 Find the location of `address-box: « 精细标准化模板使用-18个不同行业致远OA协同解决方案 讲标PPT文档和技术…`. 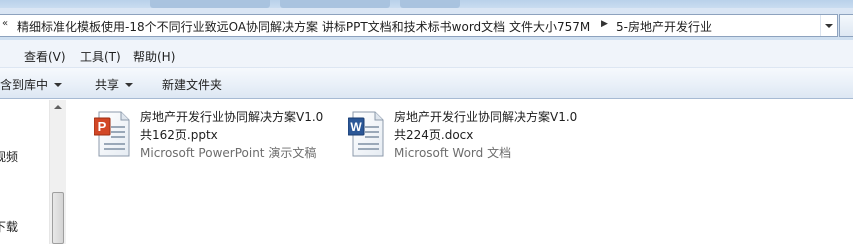

address-box: « 精细标准化模板使用-18个不同行业致远OA协同解决方案 讲标PPT文档和技术… is located at coordinates (419, 25).